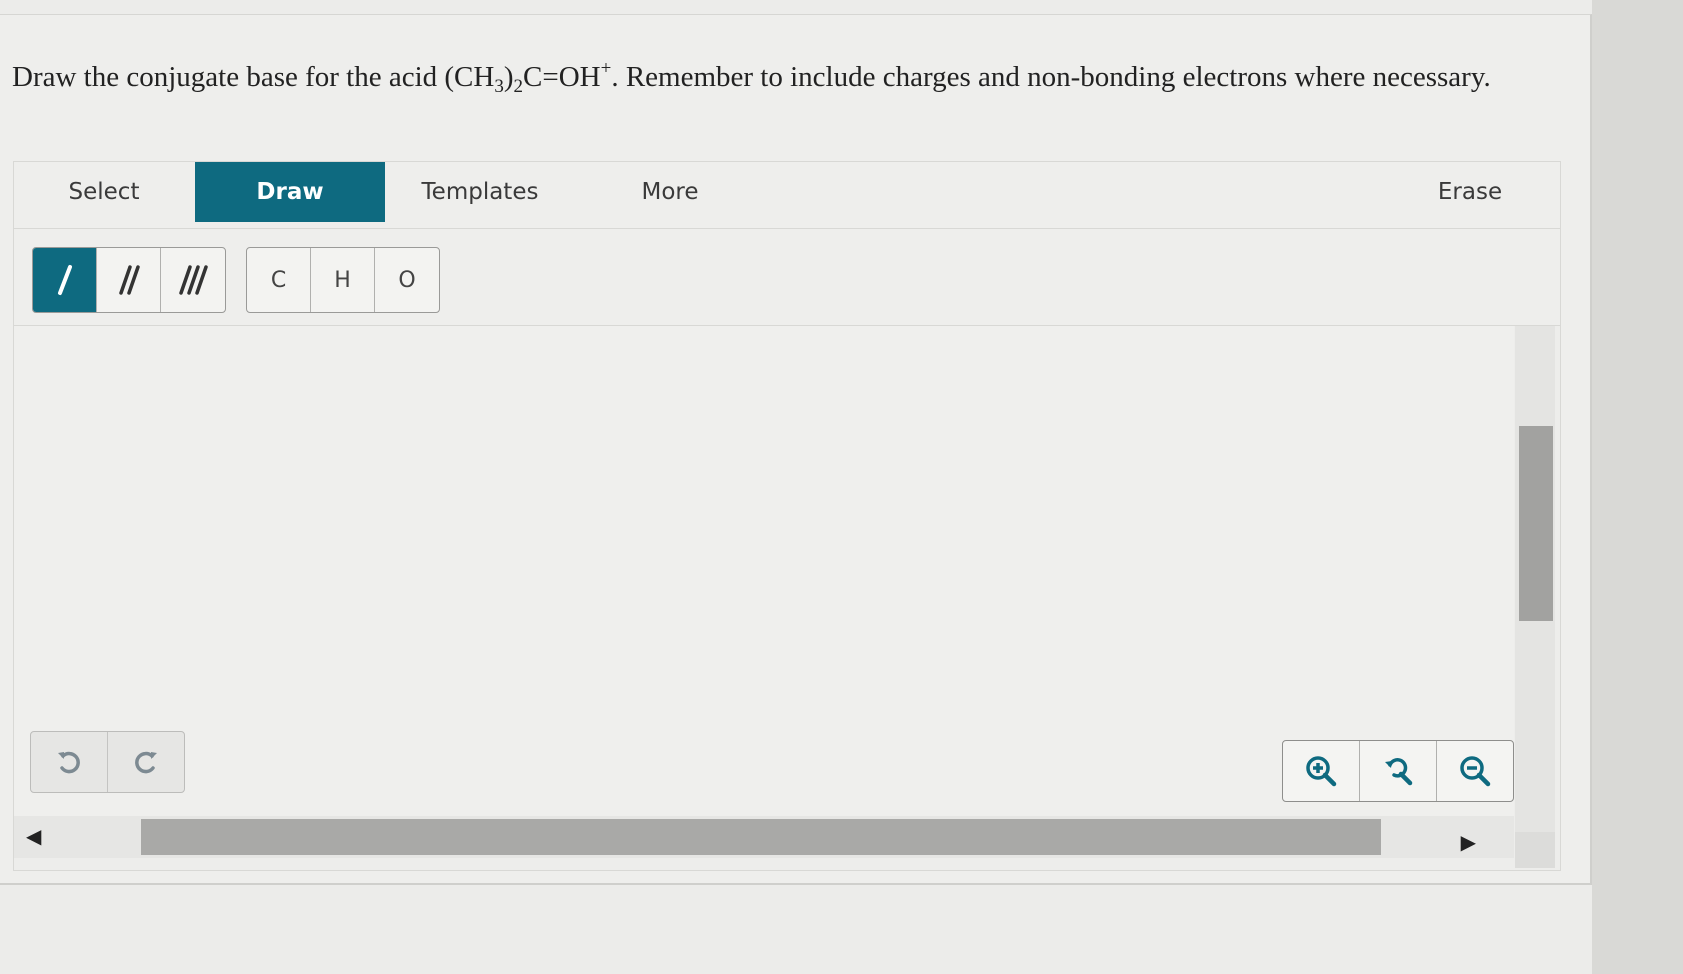  I want to click on vertical-scrollbar: ▼, so click(1535, 588).